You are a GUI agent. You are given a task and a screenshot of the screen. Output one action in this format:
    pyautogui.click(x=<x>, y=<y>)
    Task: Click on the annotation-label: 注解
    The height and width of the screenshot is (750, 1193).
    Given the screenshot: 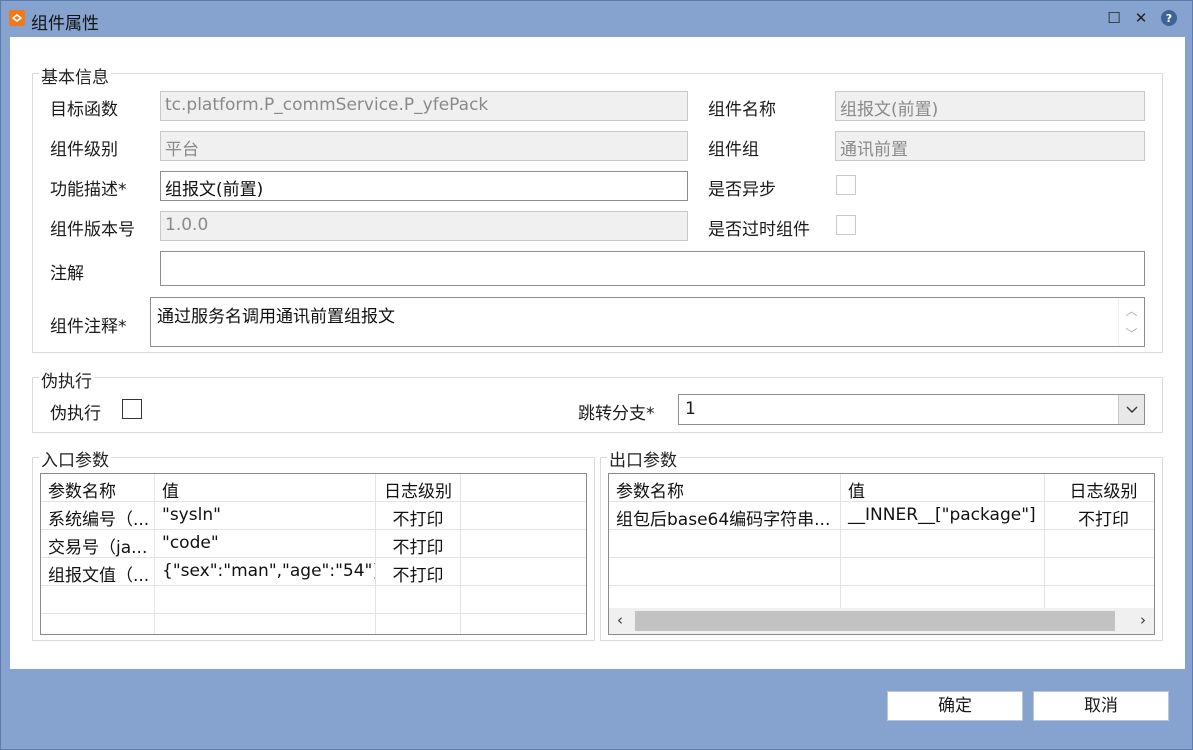 What is the action you would take?
    pyautogui.click(x=67, y=274)
    